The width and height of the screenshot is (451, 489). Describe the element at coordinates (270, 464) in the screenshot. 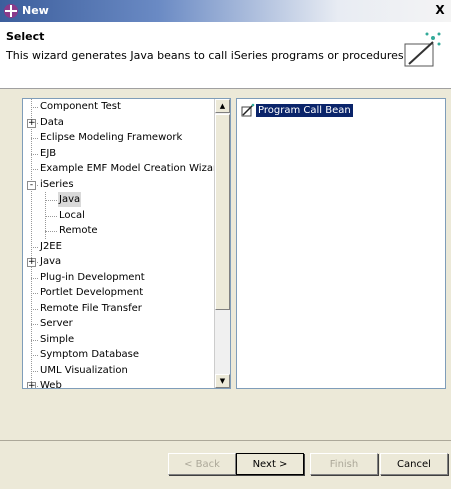

I see `next-button: Next >` at that location.